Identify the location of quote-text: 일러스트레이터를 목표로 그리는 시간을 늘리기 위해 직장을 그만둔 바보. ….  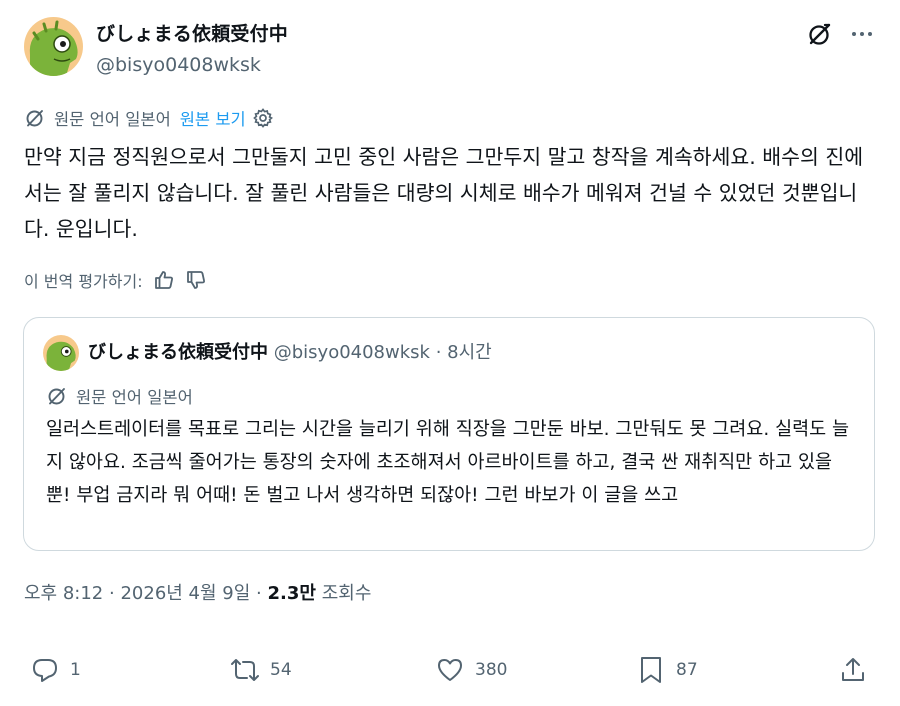
(448, 462).